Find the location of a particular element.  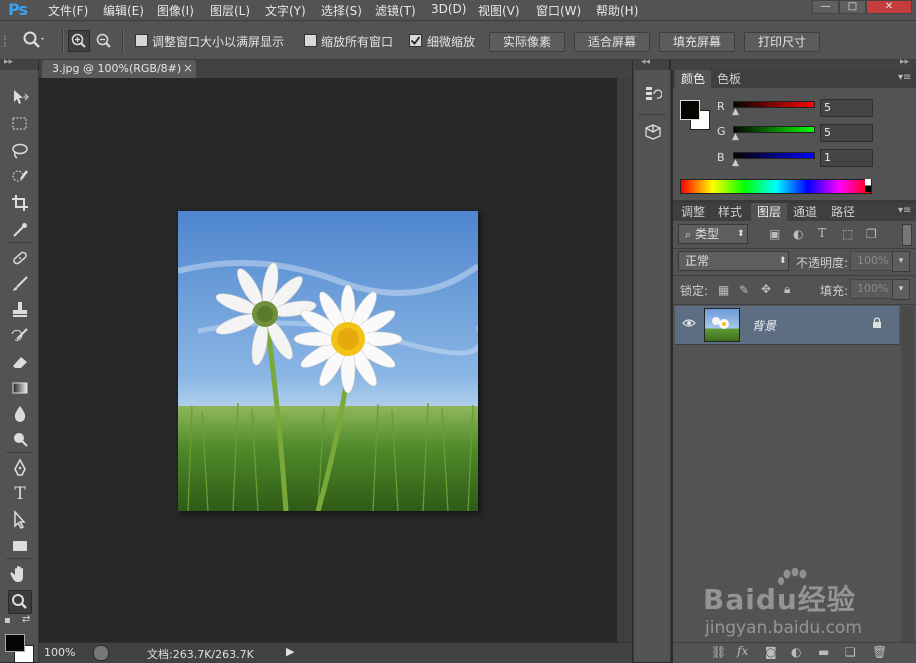

green-slider-handle-icon: ▲ is located at coordinates (735, 137).